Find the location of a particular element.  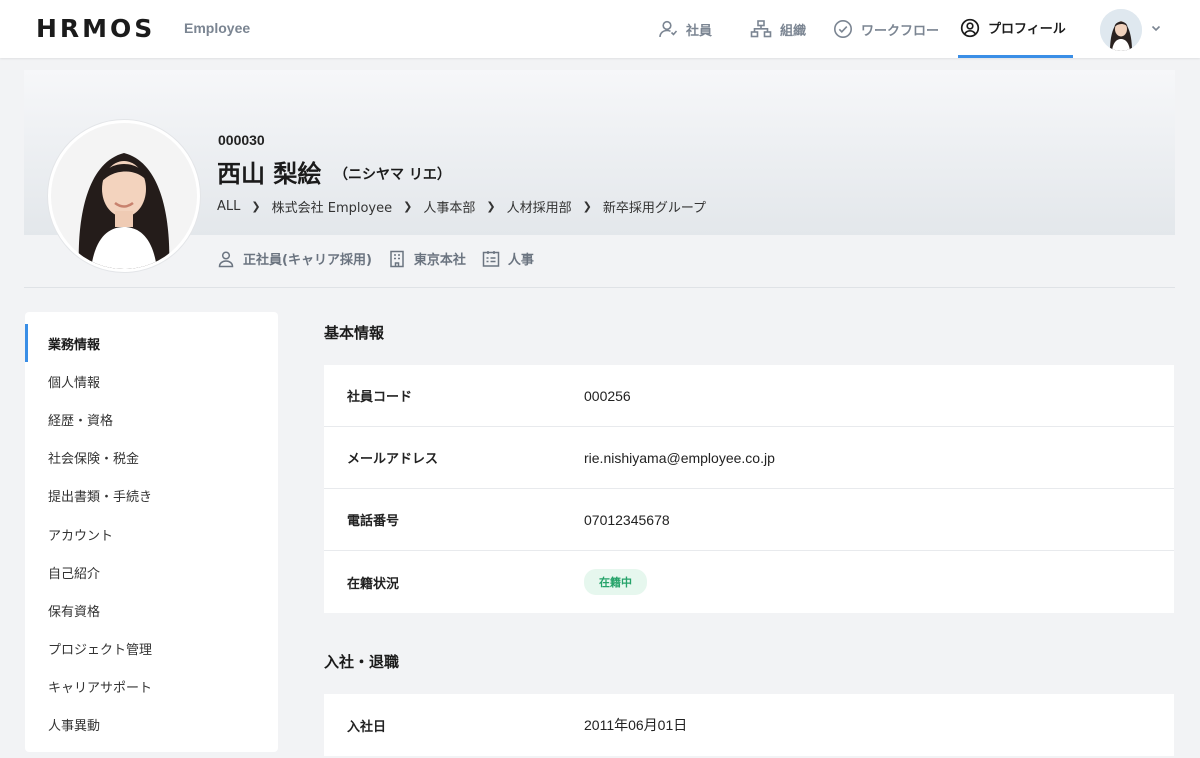

row-label: メールアドレス is located at coordinates (393, 459).